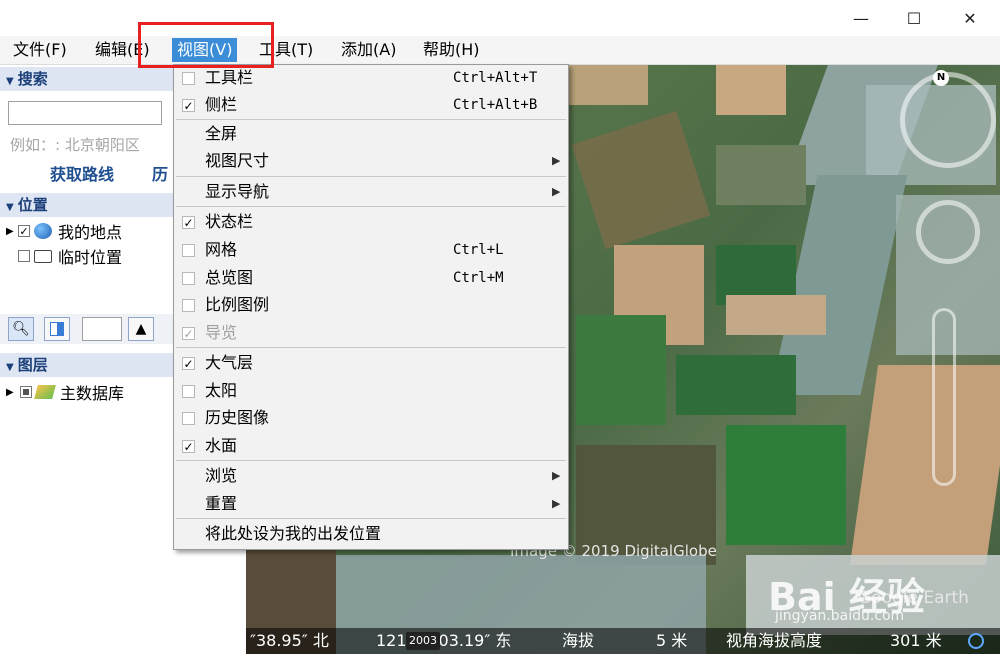 The height and width of the screenshot is (654, 1000). Describe the element at coordinates (371, 78) in the screenshot. I see `view-menu-item-toolbar: 工具栏 Ctrl+Alt+T` at that location.